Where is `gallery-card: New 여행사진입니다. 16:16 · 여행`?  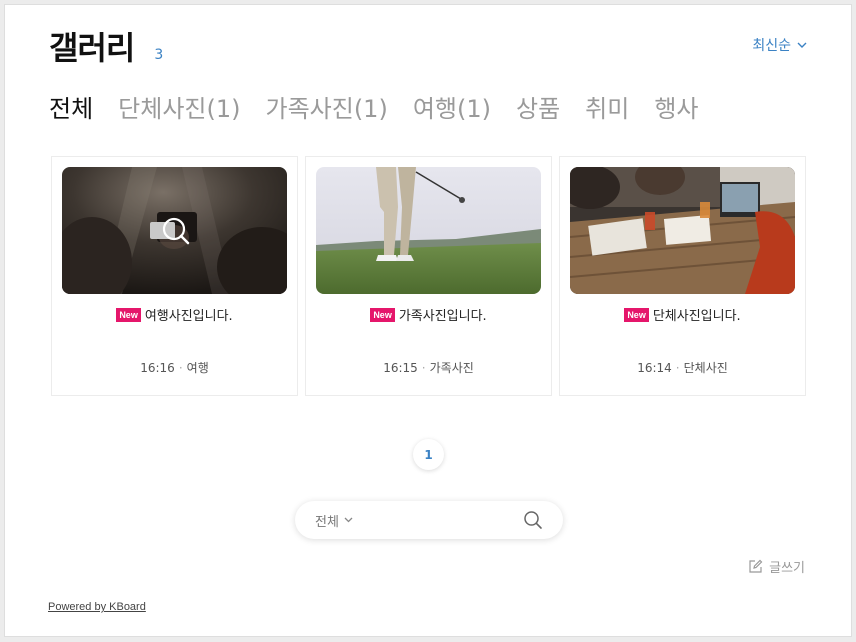 gallery-card: New 여행사진입니다. 16:16 · 여행 is located at coordinates (174, 276).